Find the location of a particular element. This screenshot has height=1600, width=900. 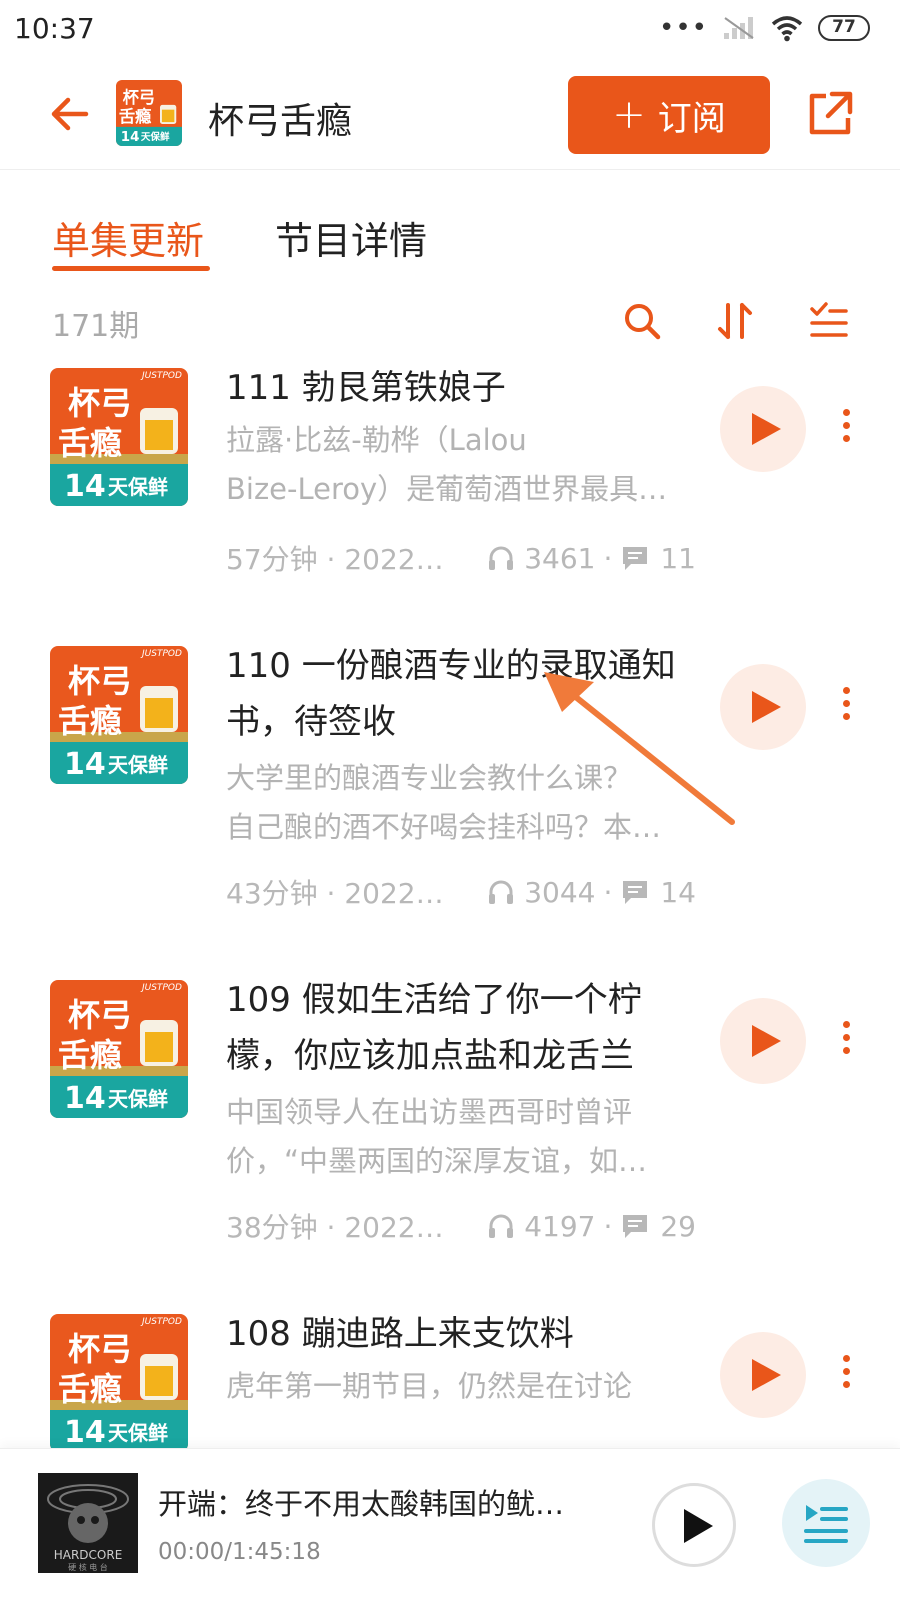

episode-meta: 43分钟 · 2022/0… 3044 · 14 is located at coordinates (461, 892).